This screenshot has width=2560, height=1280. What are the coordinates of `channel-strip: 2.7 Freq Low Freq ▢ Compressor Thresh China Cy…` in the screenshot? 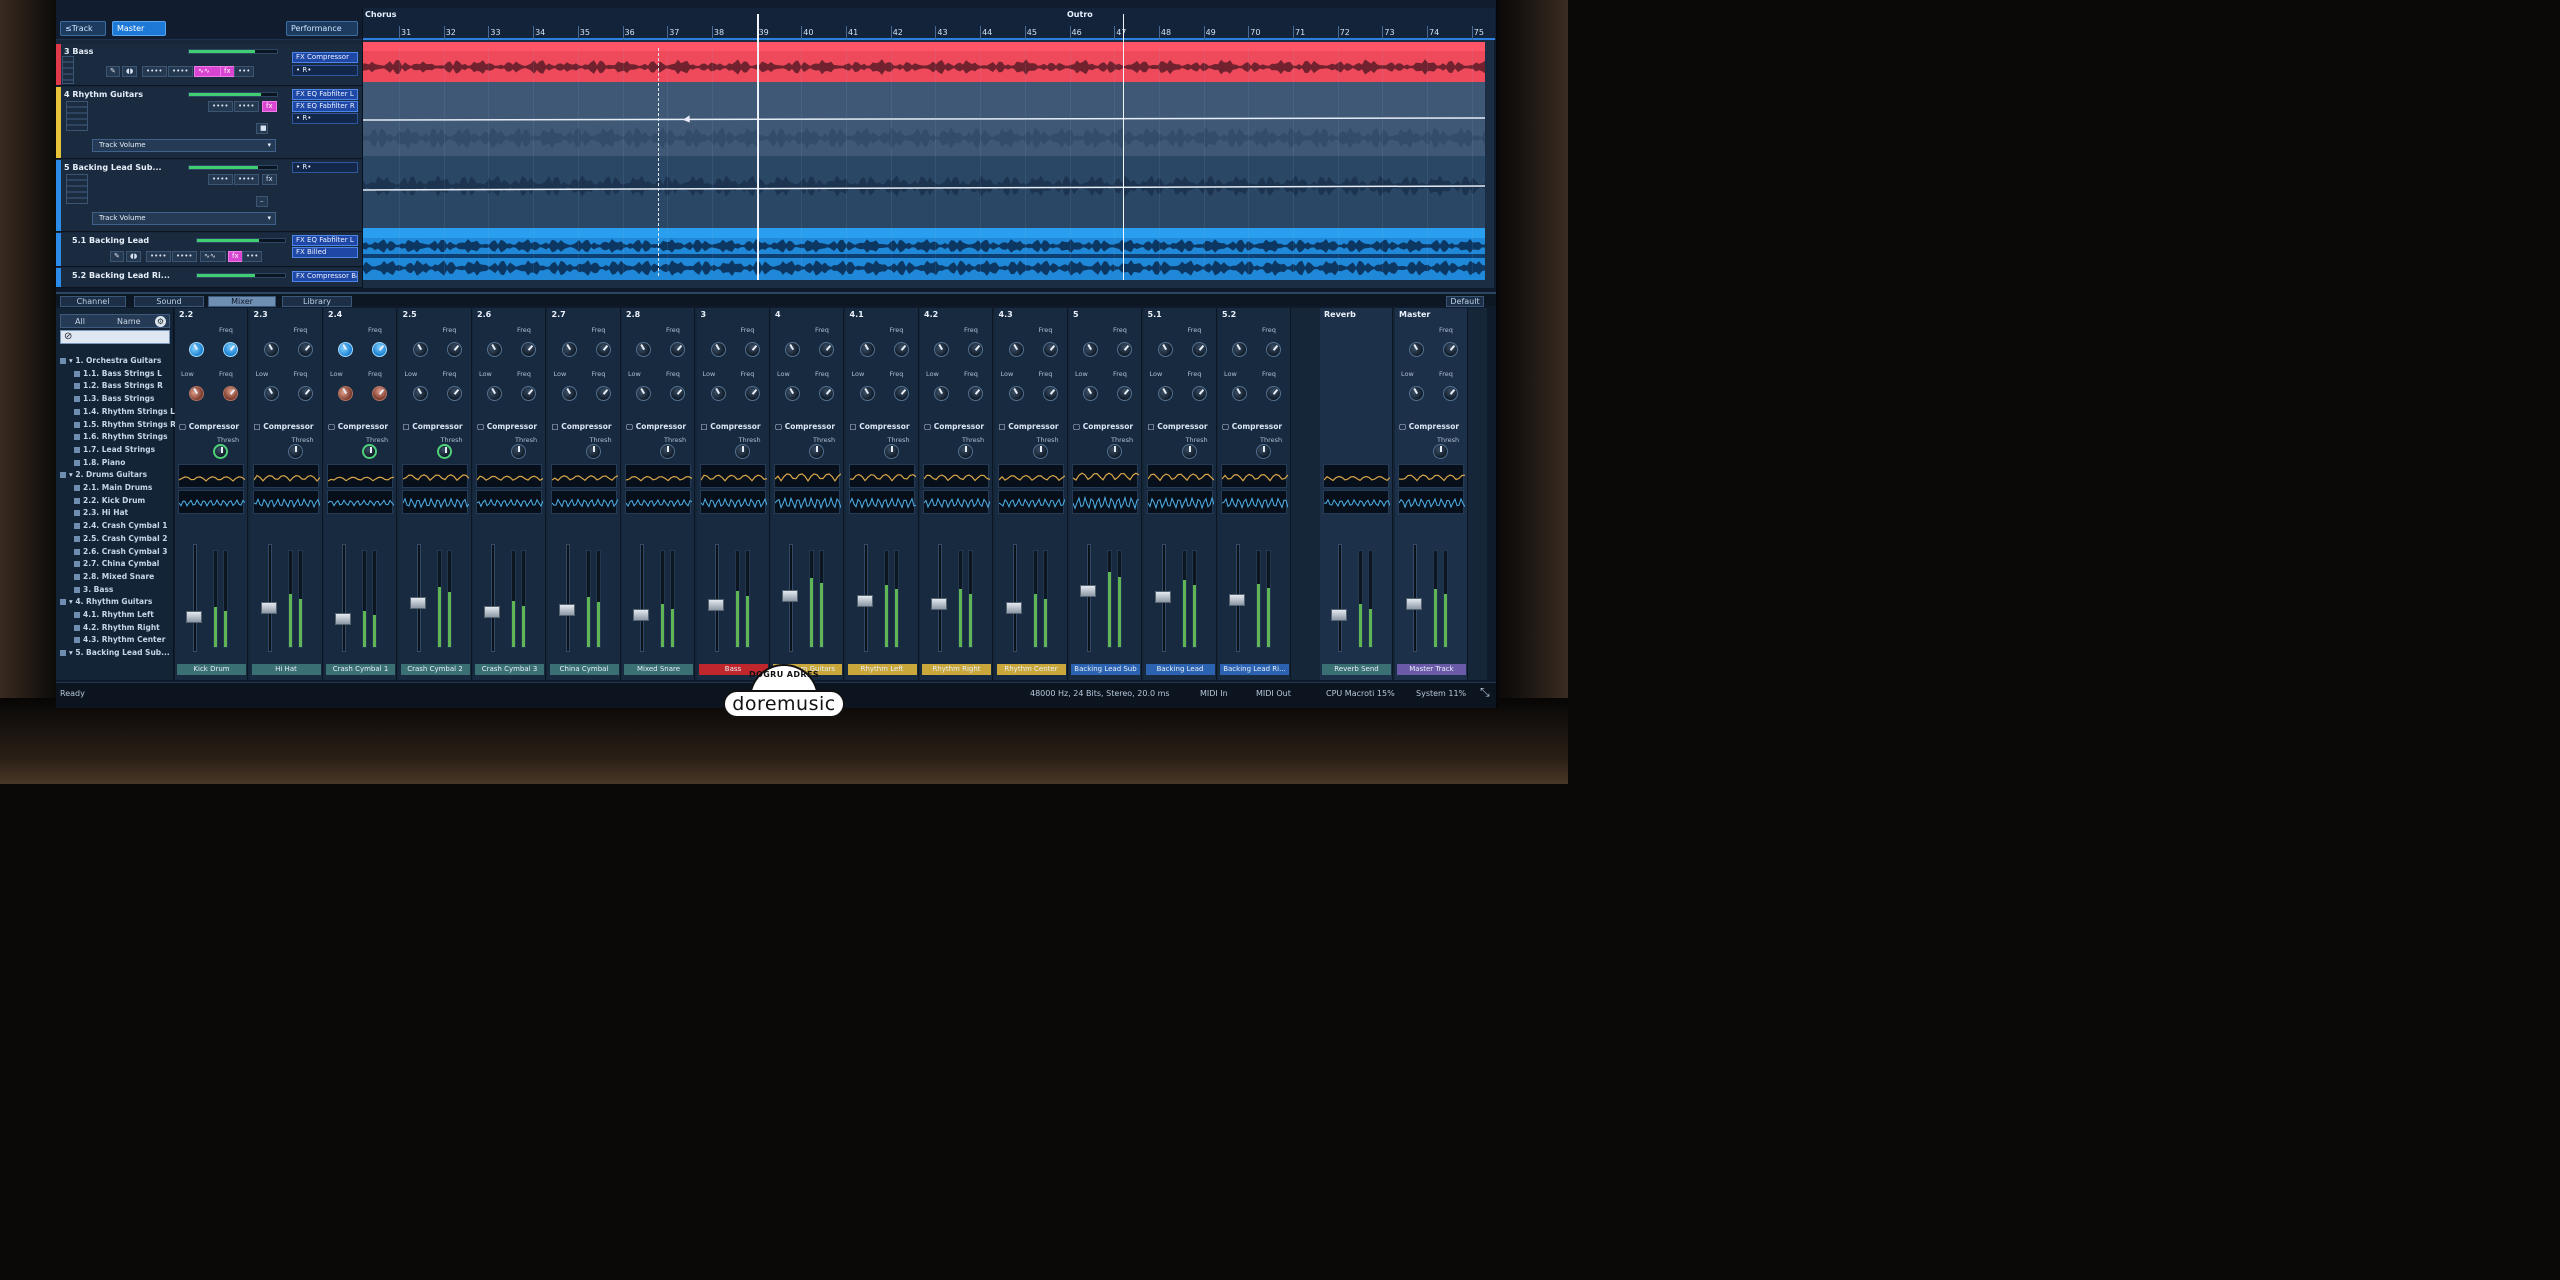 It's located at (584, 494).